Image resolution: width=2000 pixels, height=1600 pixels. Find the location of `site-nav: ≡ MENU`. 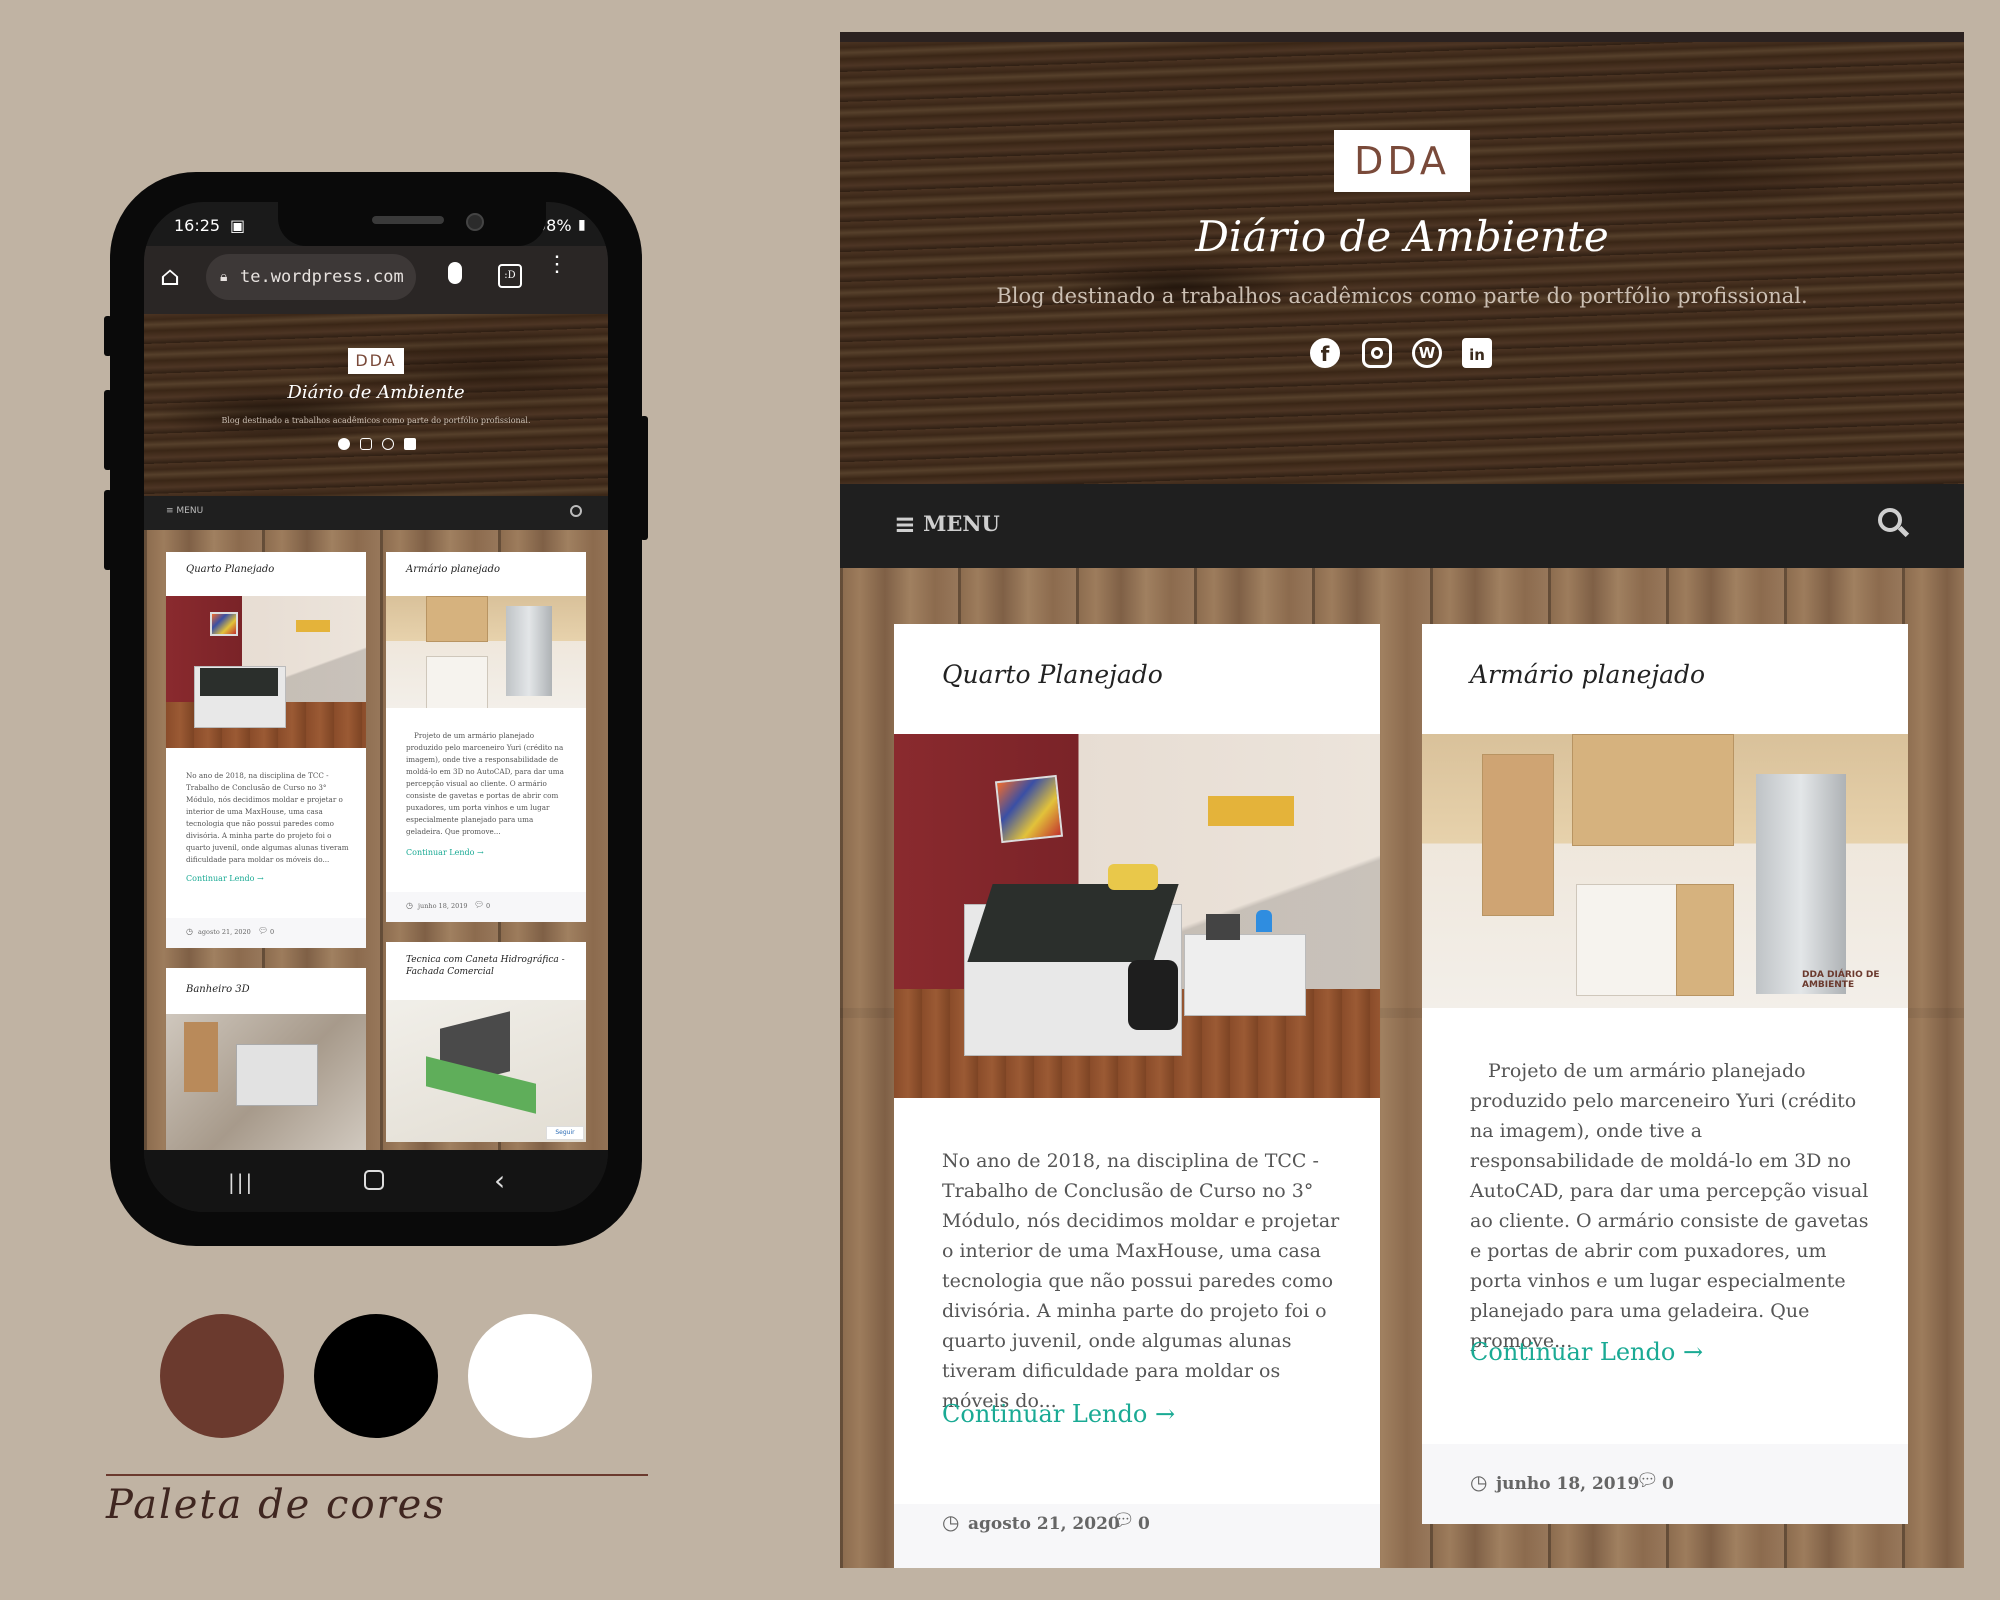

site-nav: ≡ MENU is located at coordinates (1402, 526).